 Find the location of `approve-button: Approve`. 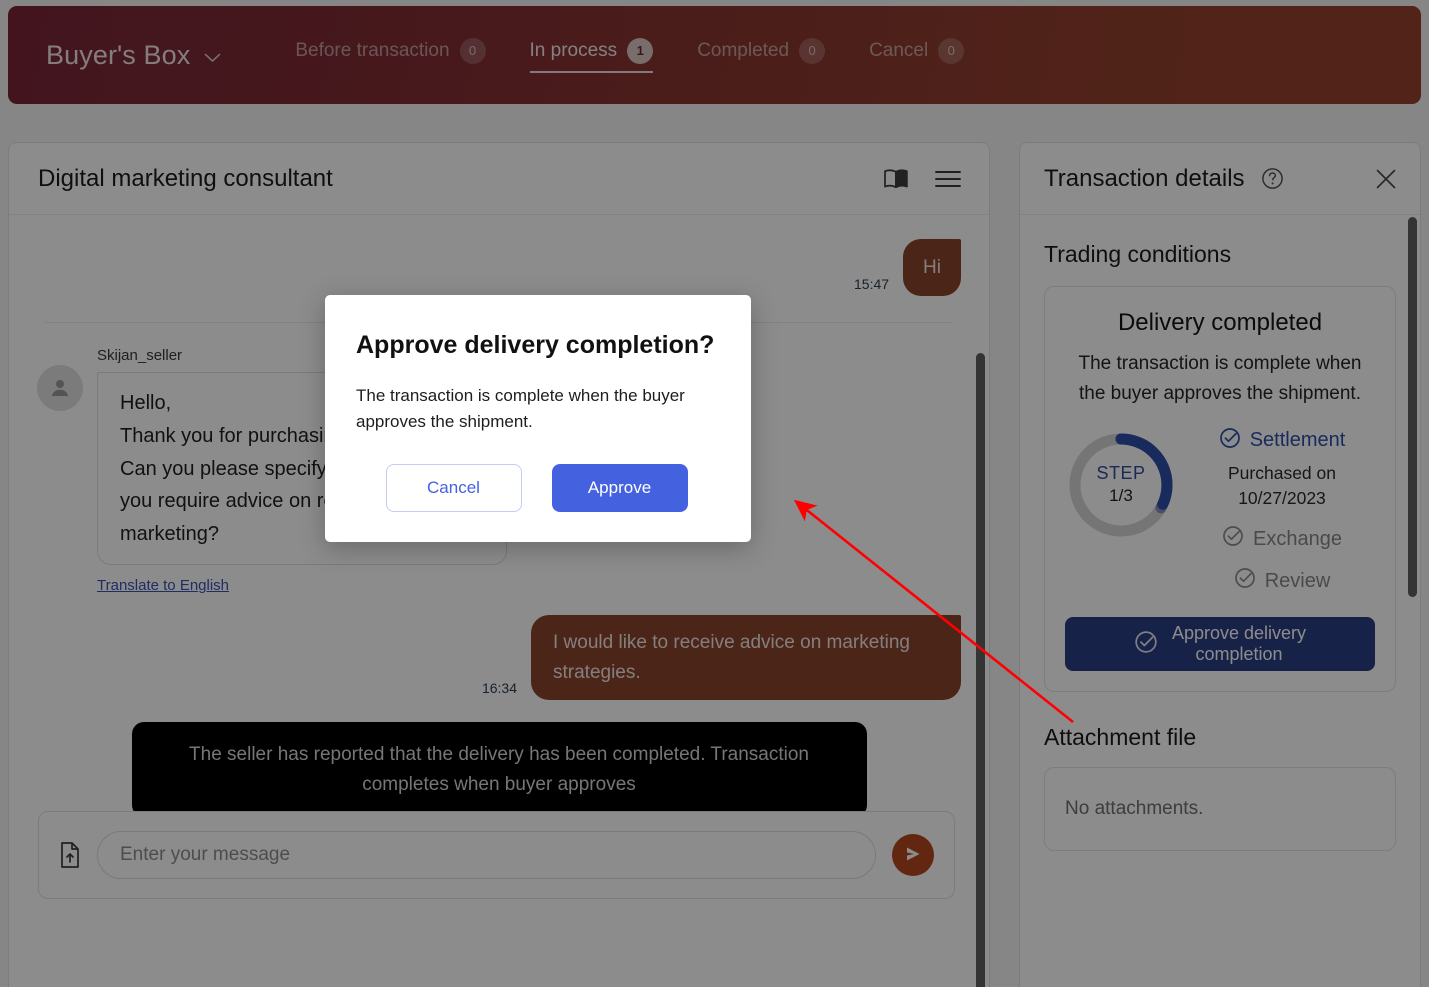

approve-button: Approve is located at coordinates (619, 488).